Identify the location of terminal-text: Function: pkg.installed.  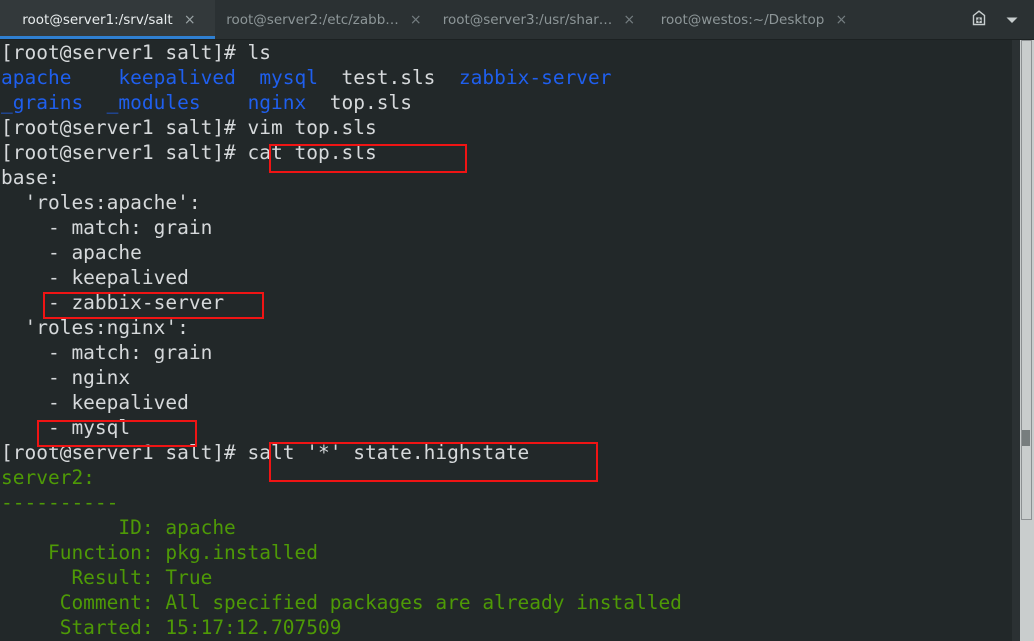
(159, 552).